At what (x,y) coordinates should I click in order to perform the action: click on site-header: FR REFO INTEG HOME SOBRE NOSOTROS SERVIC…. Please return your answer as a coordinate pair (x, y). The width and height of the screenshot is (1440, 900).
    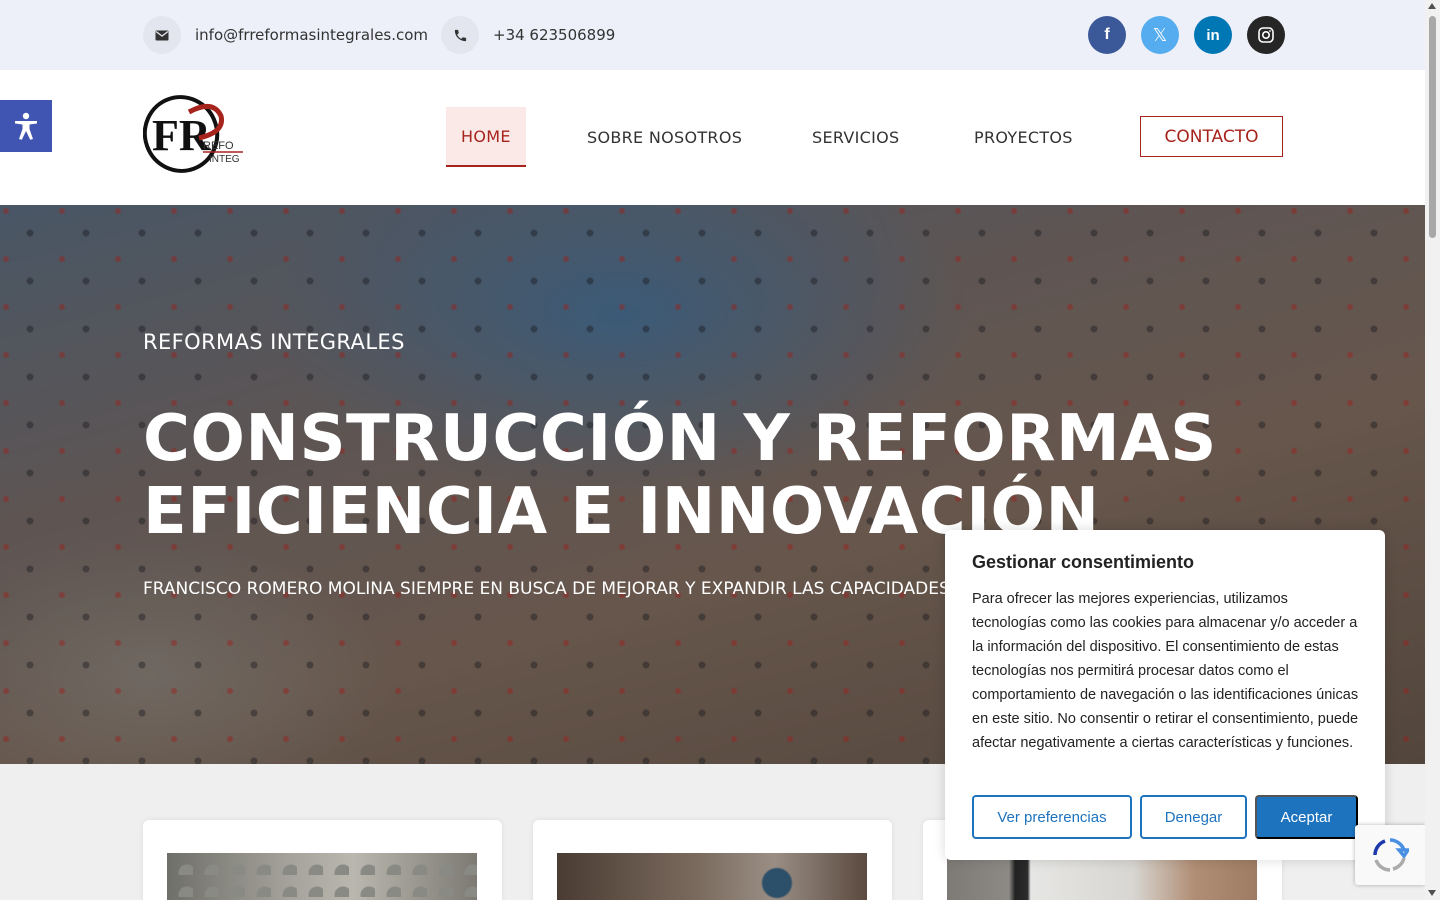
    Looking at the image, I should click on (712, 137).